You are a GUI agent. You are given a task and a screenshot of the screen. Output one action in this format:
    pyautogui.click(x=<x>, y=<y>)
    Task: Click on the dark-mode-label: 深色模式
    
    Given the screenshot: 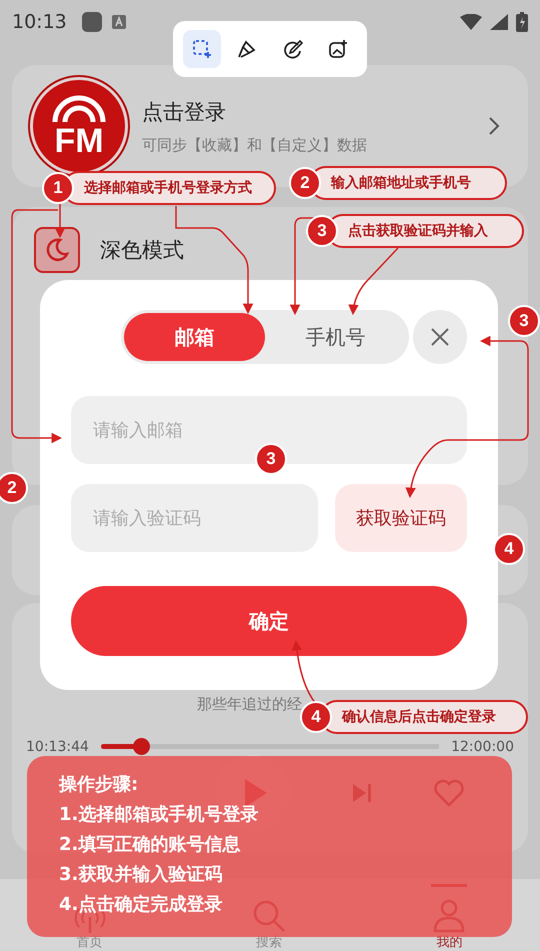 What is the action you would take?
    pyautogui.click(x=142, y=250)
    